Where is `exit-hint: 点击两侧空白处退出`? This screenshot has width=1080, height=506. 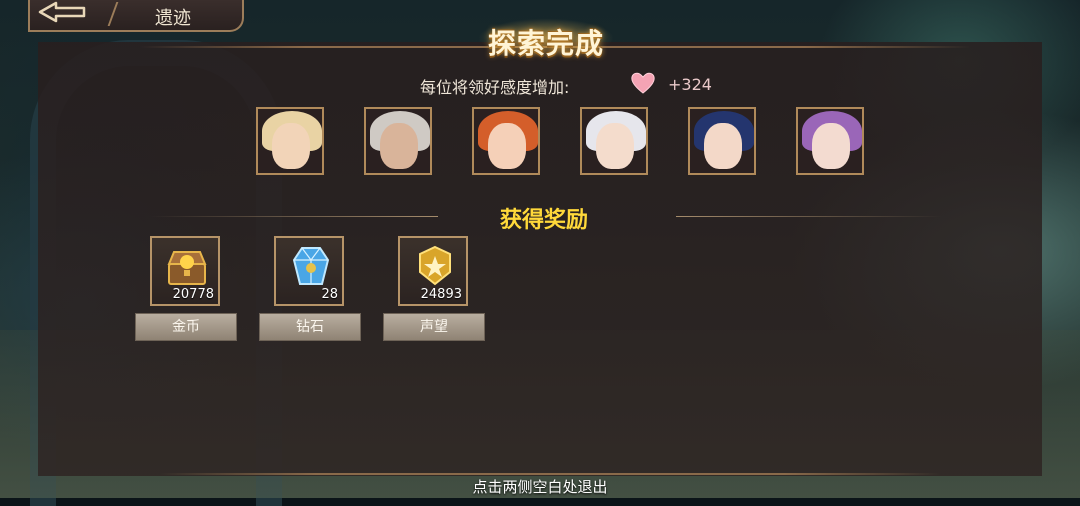 exit-hint: 点击两侧空白处退出 is located at coordinates (540, 486).